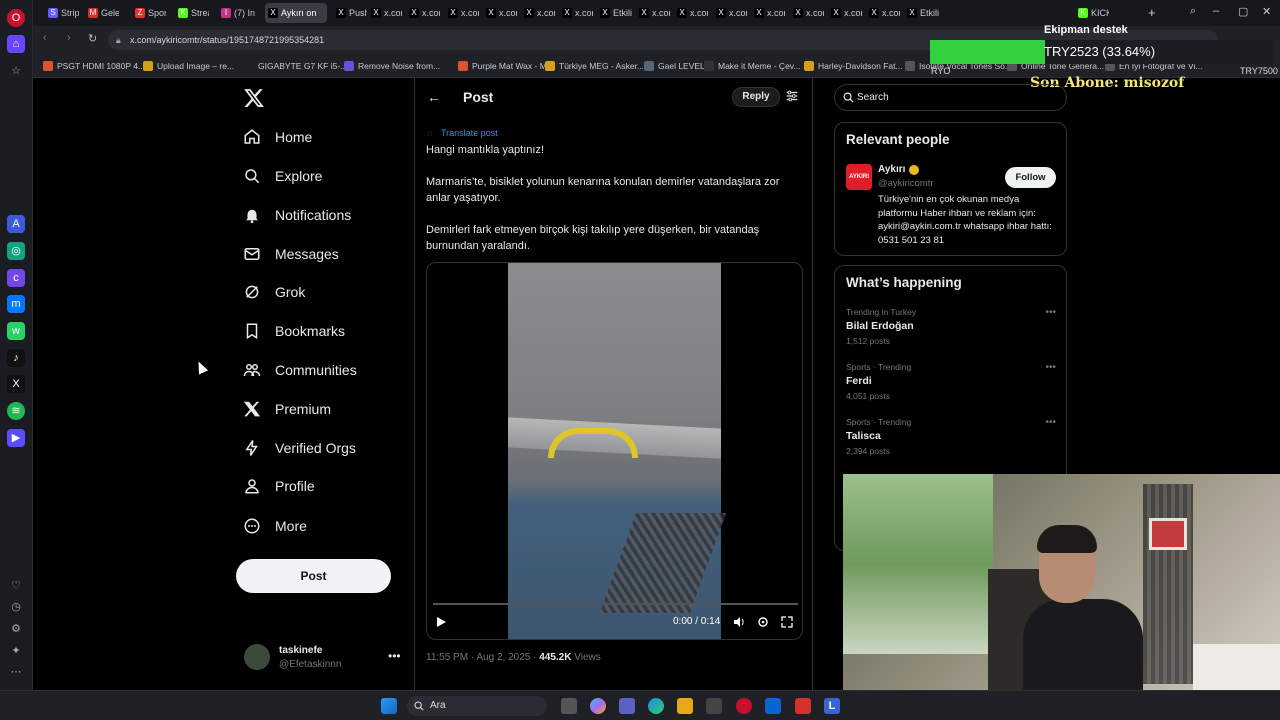  I want to click on reply-button: Reply, so click(756, 97).